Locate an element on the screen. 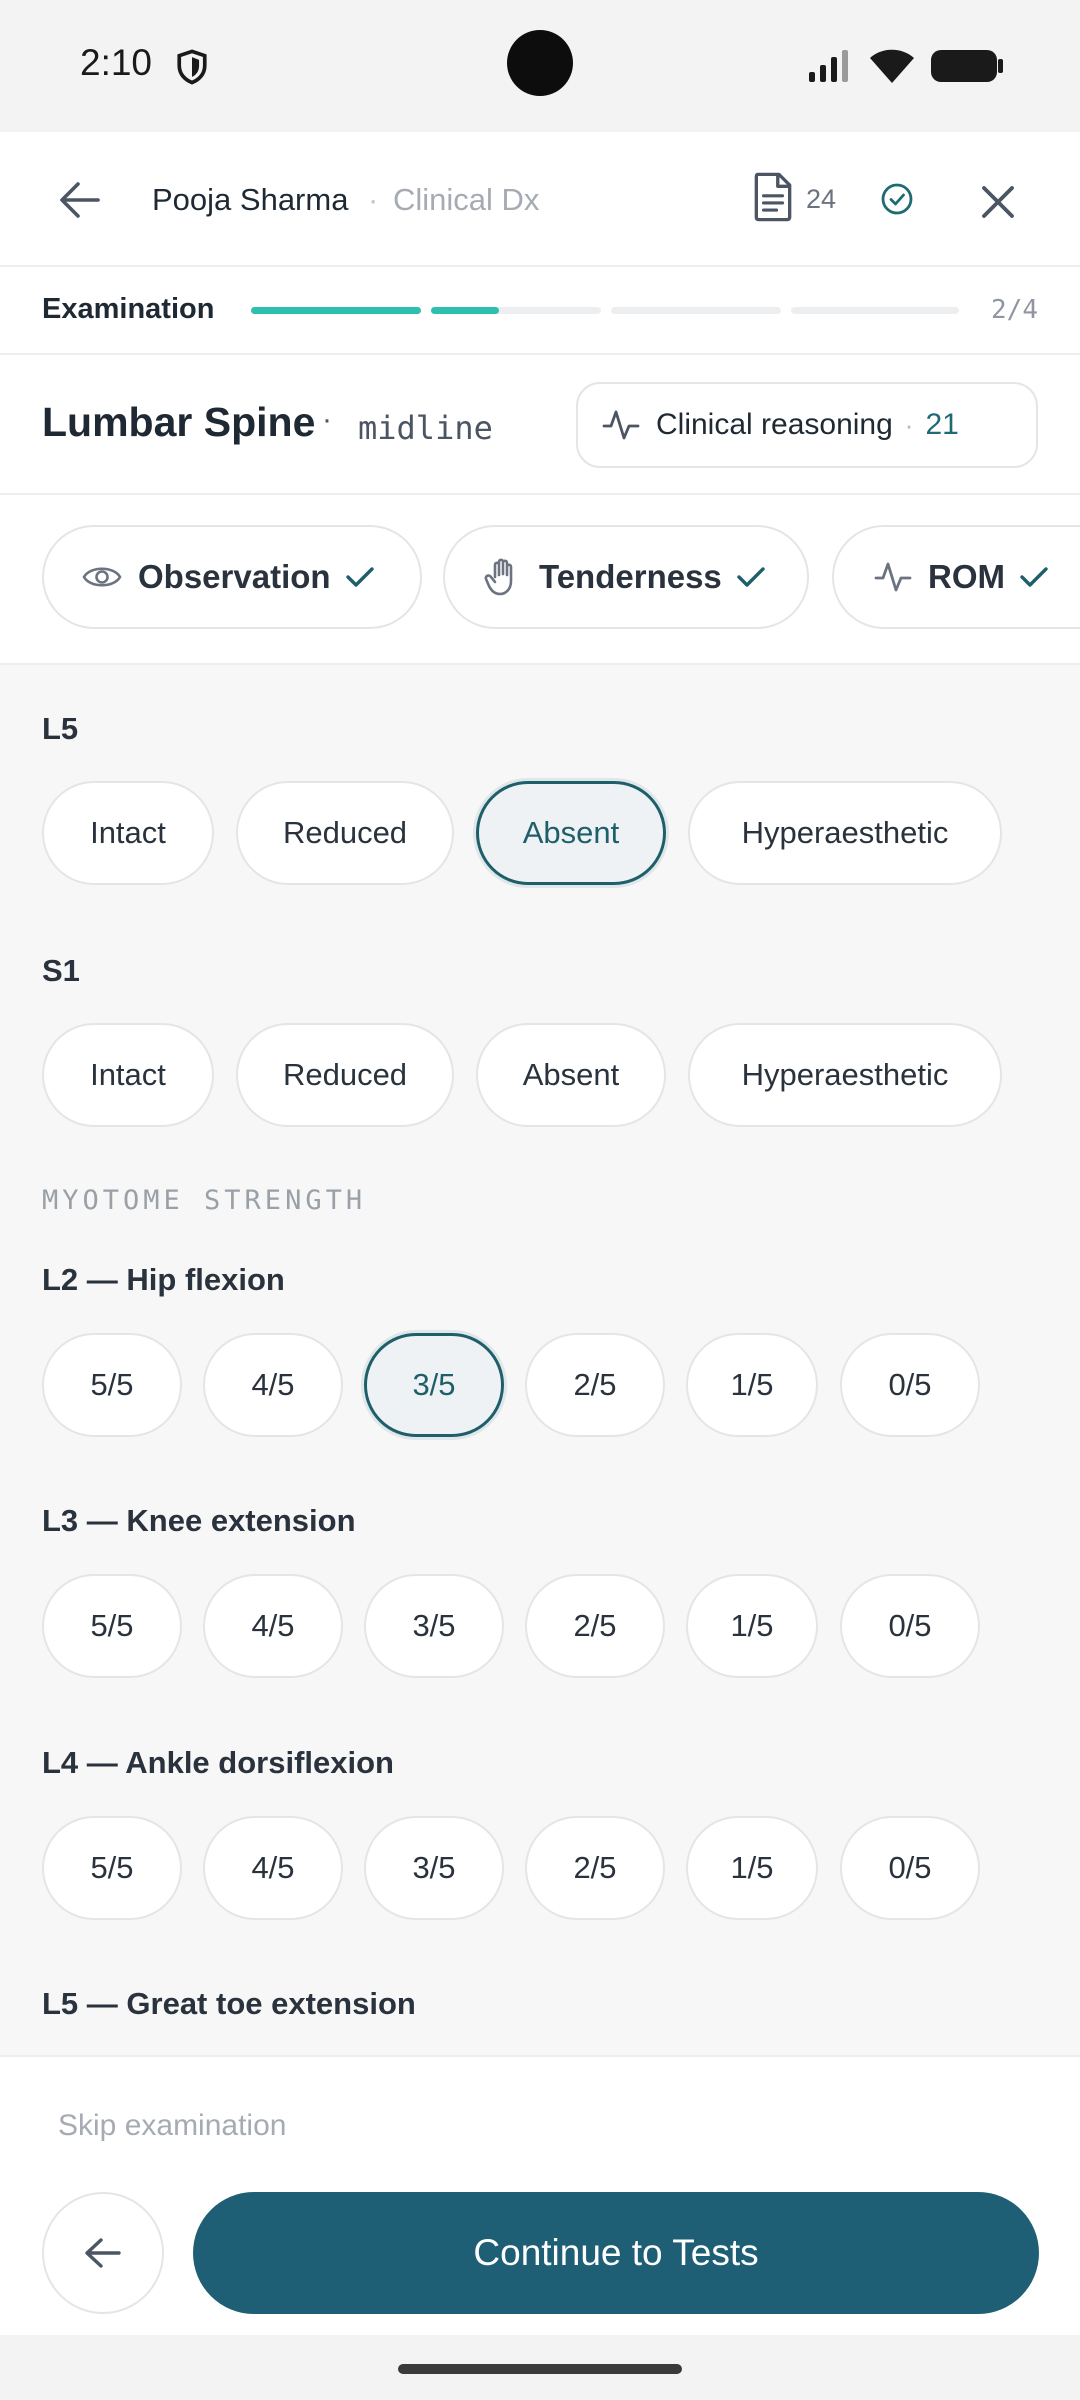 The height and width of the screenshot is (2400, 1080). footer-actions: Skip examination Continue to Tests is located at coordinates (540, 2195).